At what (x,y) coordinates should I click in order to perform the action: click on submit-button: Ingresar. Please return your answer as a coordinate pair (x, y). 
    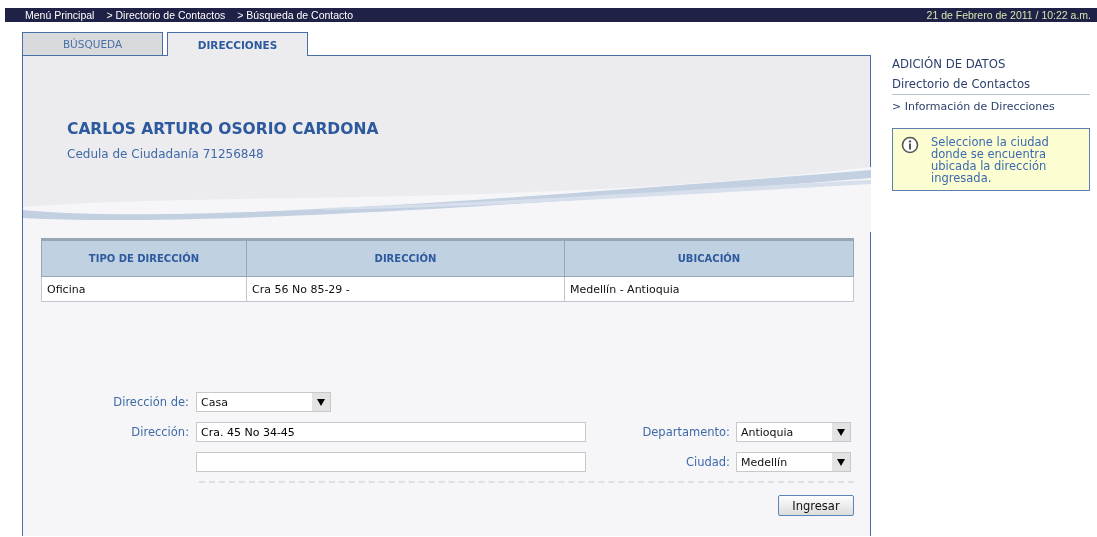
    Looking at the image, I should click on (816, 505).